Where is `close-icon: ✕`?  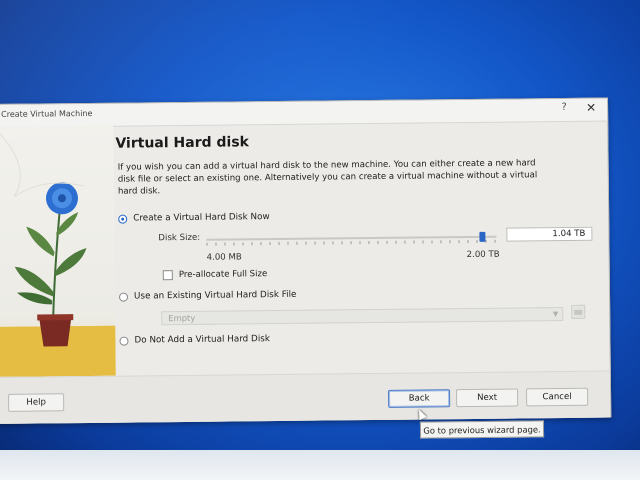
close-icon: ✕ is located at coordinates (591, 108).